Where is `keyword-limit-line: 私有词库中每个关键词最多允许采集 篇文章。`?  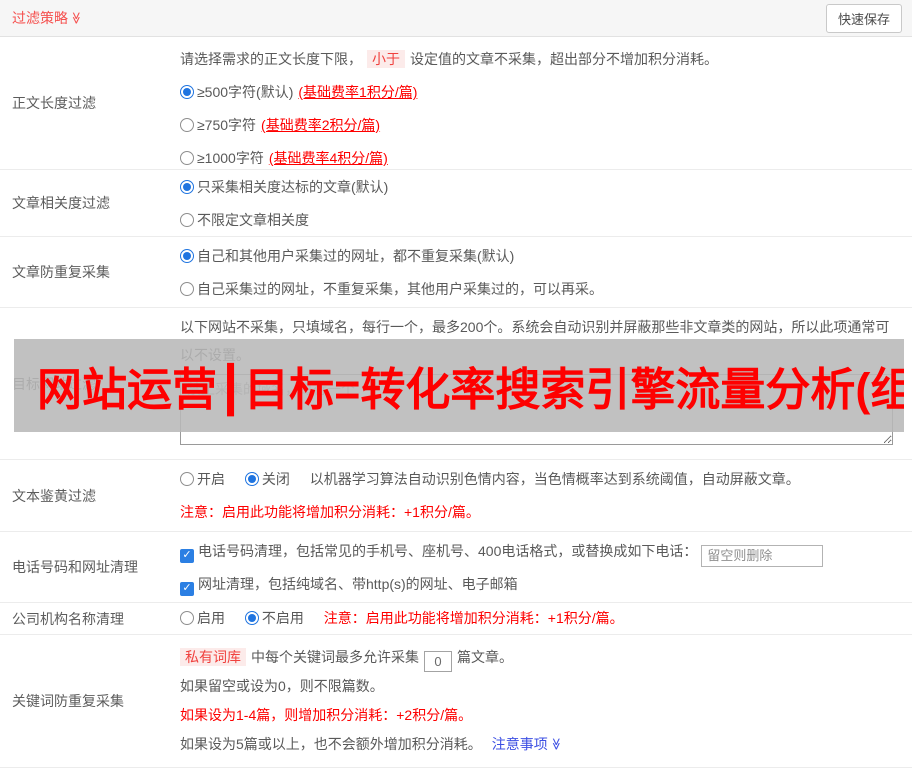
keyword-limit-line: 私有词库中每个关键词最多允许采集 篇文章。 is located at coordinates (540, 657).